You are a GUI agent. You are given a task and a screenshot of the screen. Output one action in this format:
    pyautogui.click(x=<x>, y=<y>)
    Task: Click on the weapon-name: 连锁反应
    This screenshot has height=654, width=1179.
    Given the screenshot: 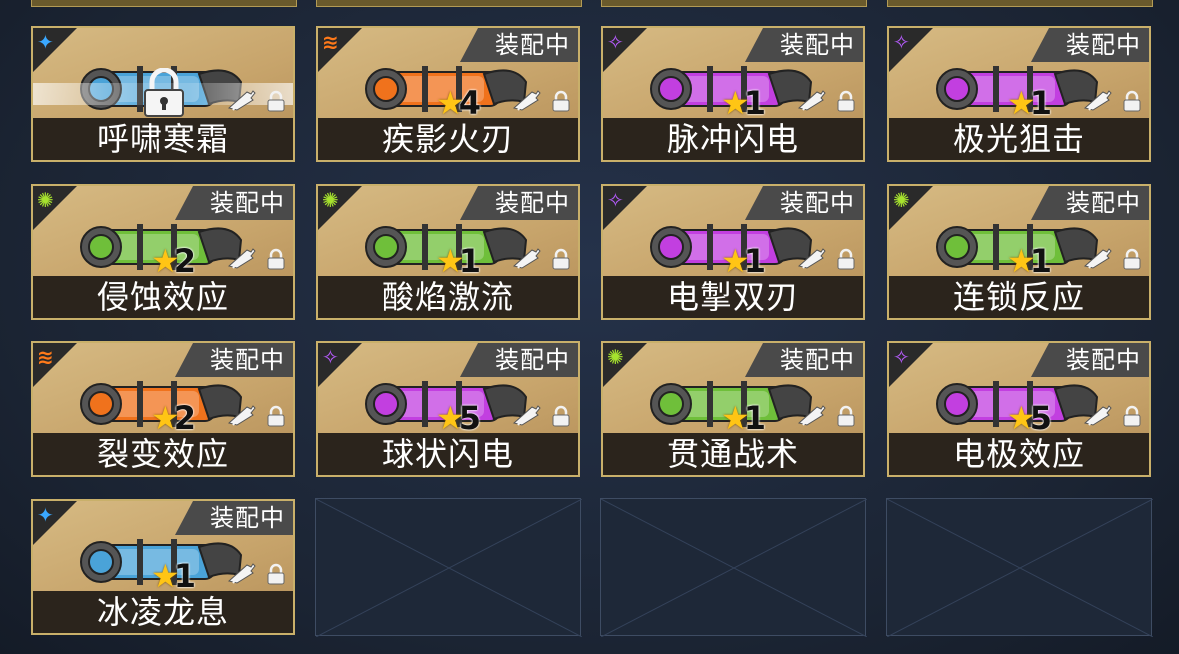 What is the action you would take?
    pyautogui.click(x=1019, y=297)
    